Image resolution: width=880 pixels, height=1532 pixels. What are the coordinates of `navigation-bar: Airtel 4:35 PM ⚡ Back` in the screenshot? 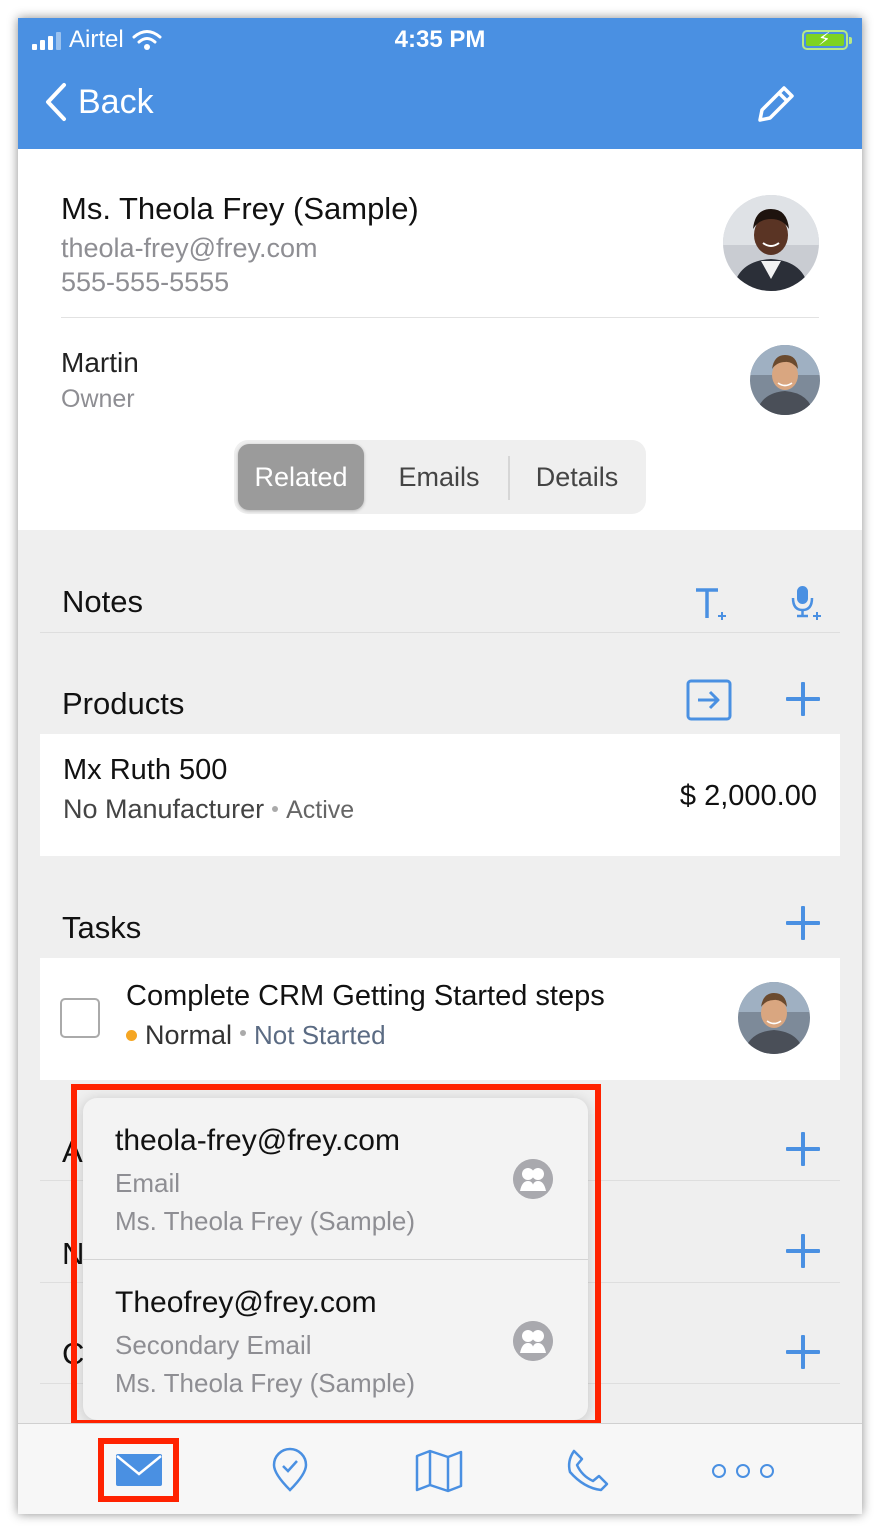 It's located at (440, 83).